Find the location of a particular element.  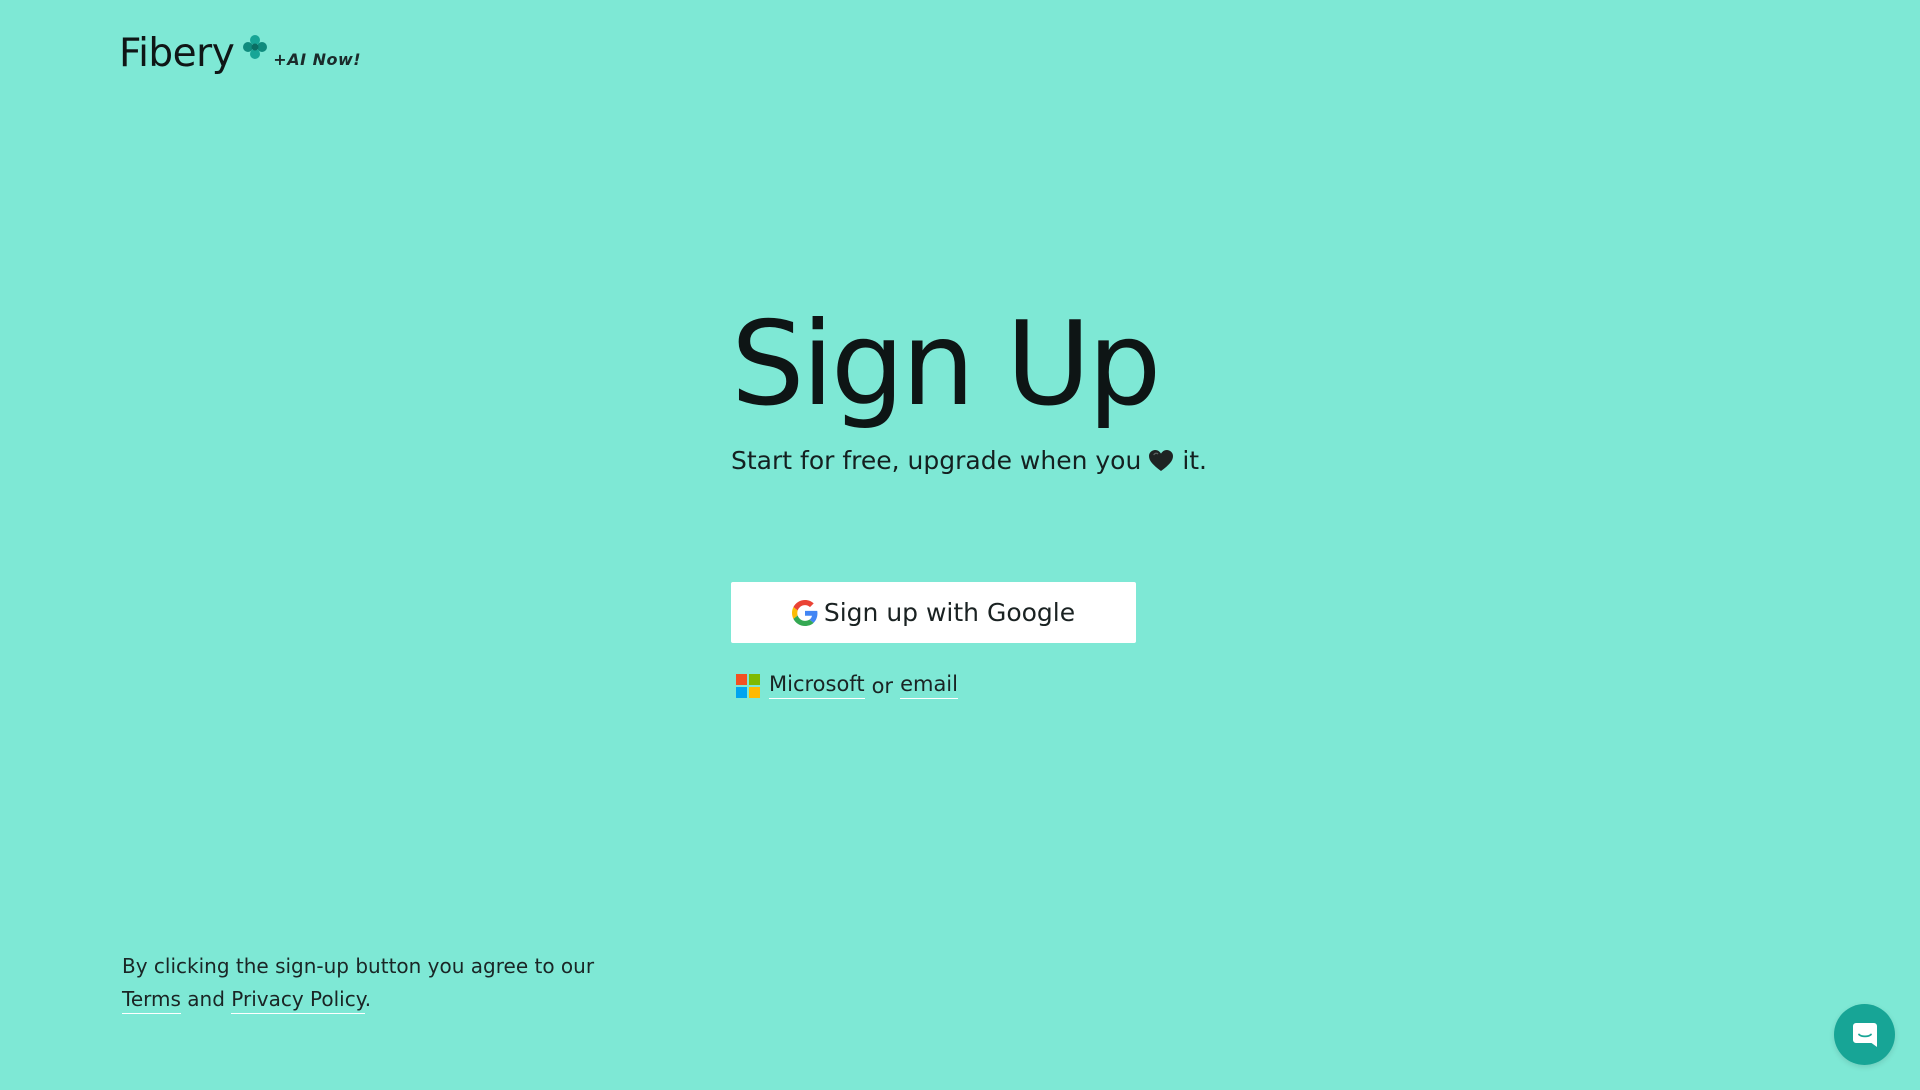

black-heart-icon is located at coordinates (1161, 460).